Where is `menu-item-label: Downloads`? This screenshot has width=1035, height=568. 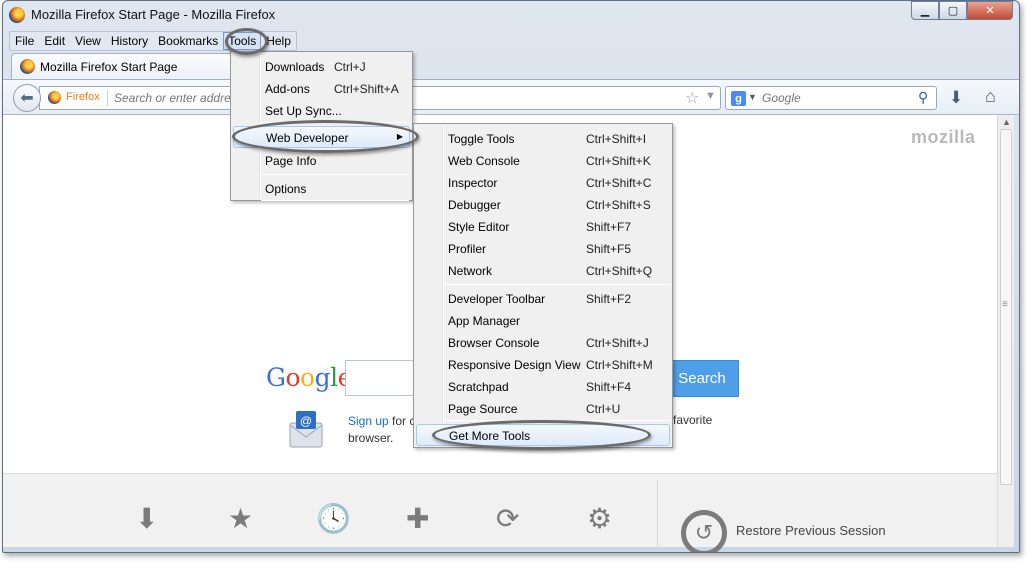 menu-item-label: Downloads is located at coordinates (295, 67).